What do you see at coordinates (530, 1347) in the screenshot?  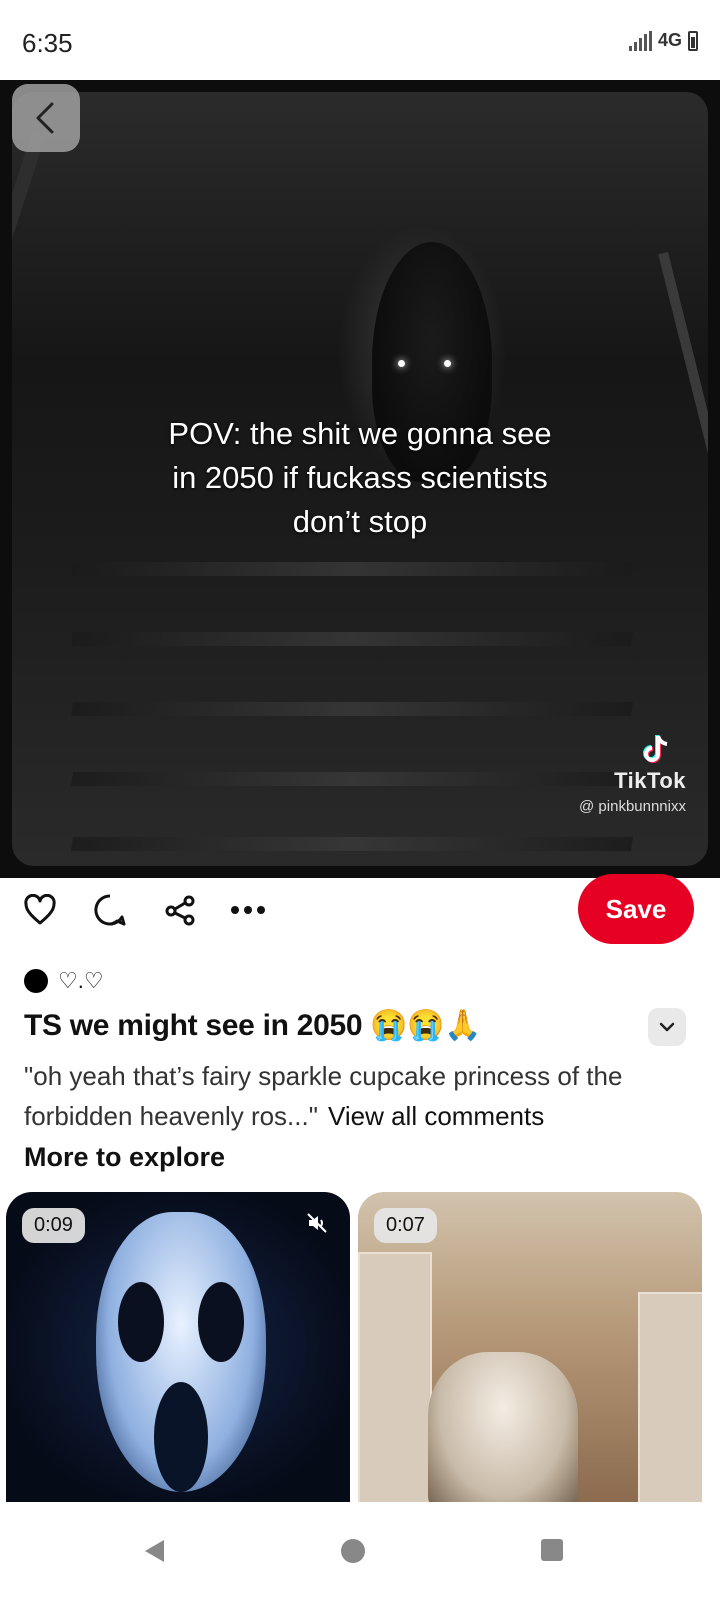 I see `explore-card: 0:07` at bounding box center [530, 1347].